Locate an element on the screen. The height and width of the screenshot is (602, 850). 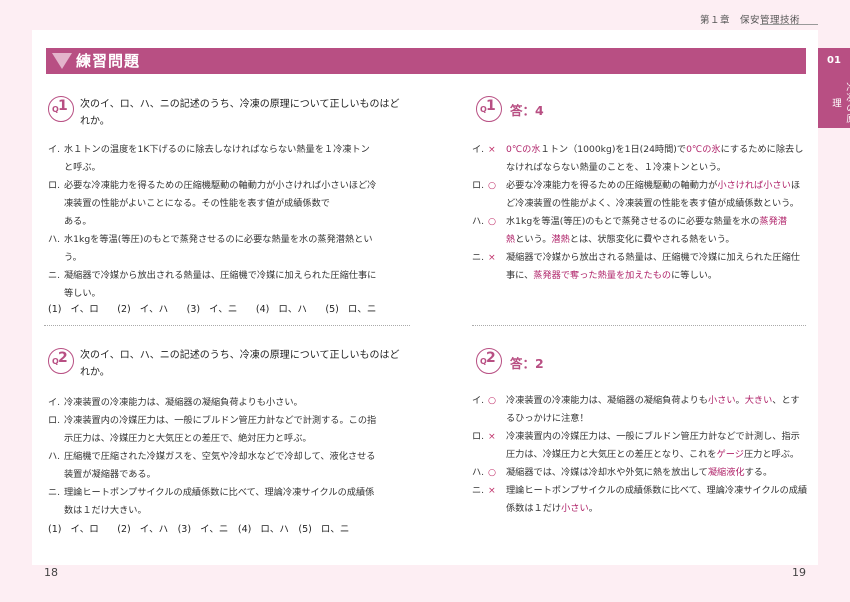
text-segment: する。 is located at coordinates (758, 472).